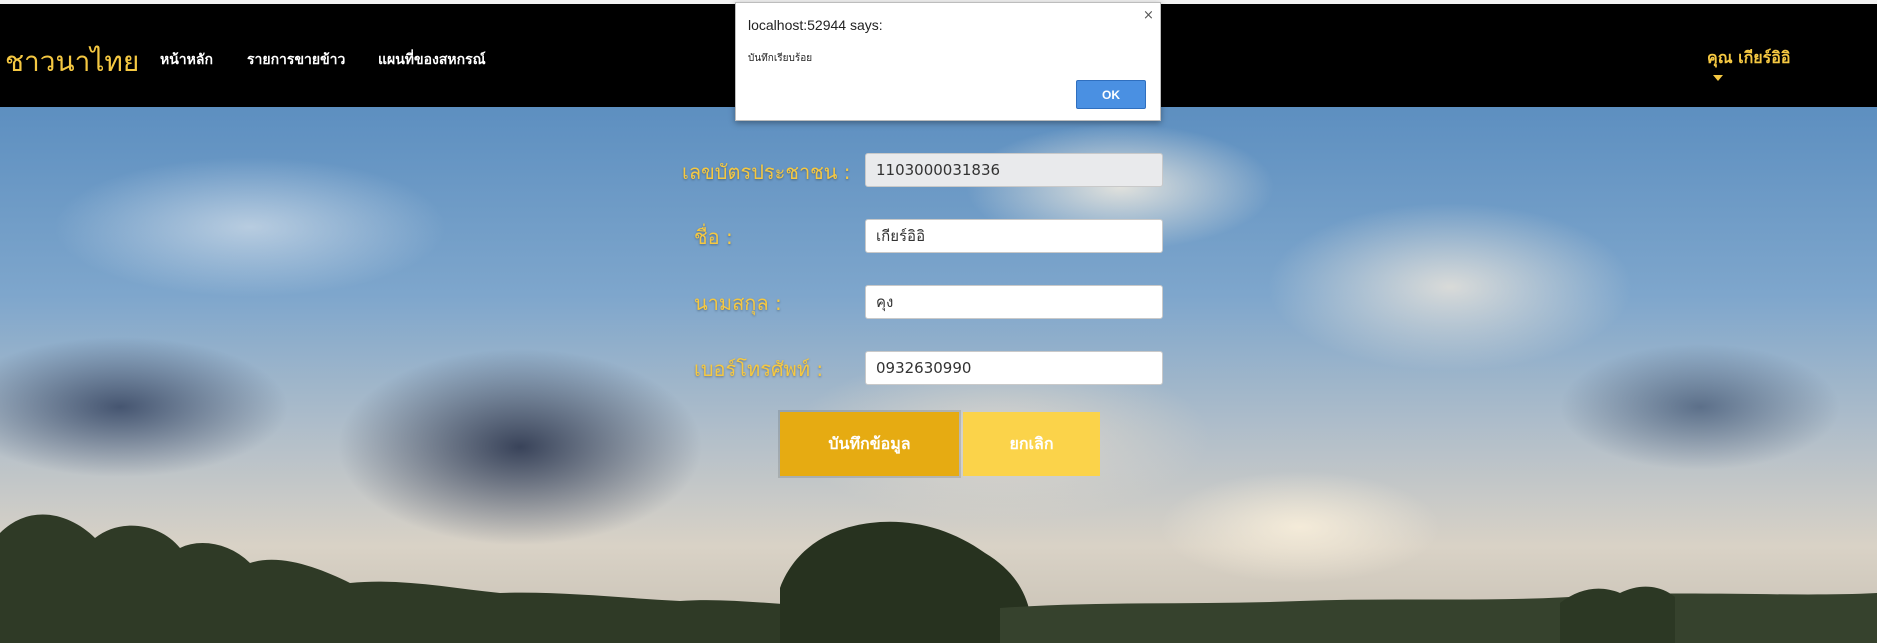  I want to click on first-name-field, so click(1014, 236).